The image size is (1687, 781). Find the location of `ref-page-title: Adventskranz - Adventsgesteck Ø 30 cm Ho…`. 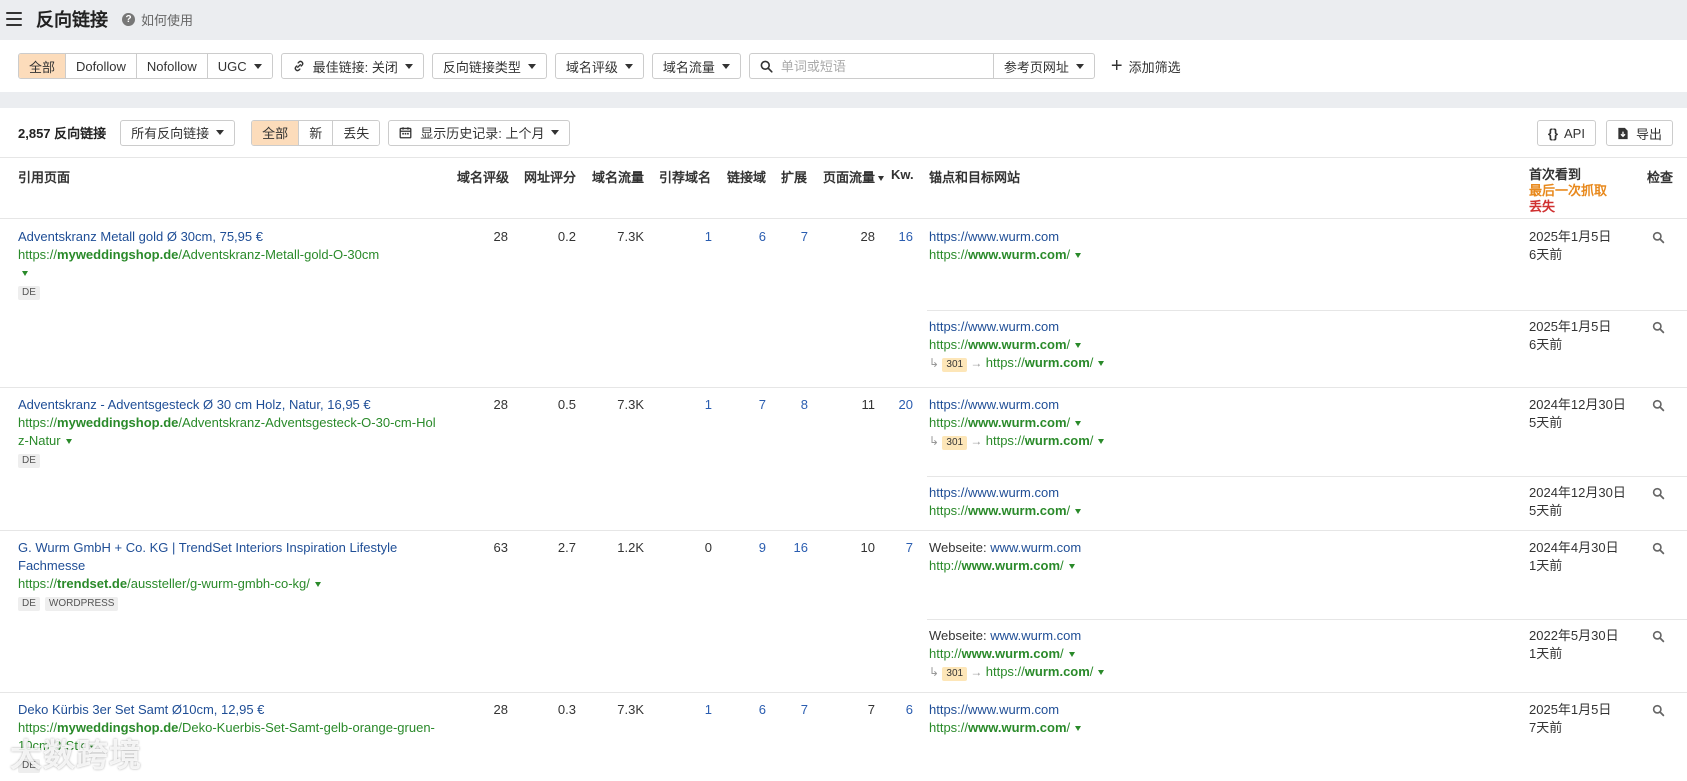

ref-page-title: Adventskranz - Adventsgesteck Ø 30 cm Ho… is located at coordinates (194, 404).